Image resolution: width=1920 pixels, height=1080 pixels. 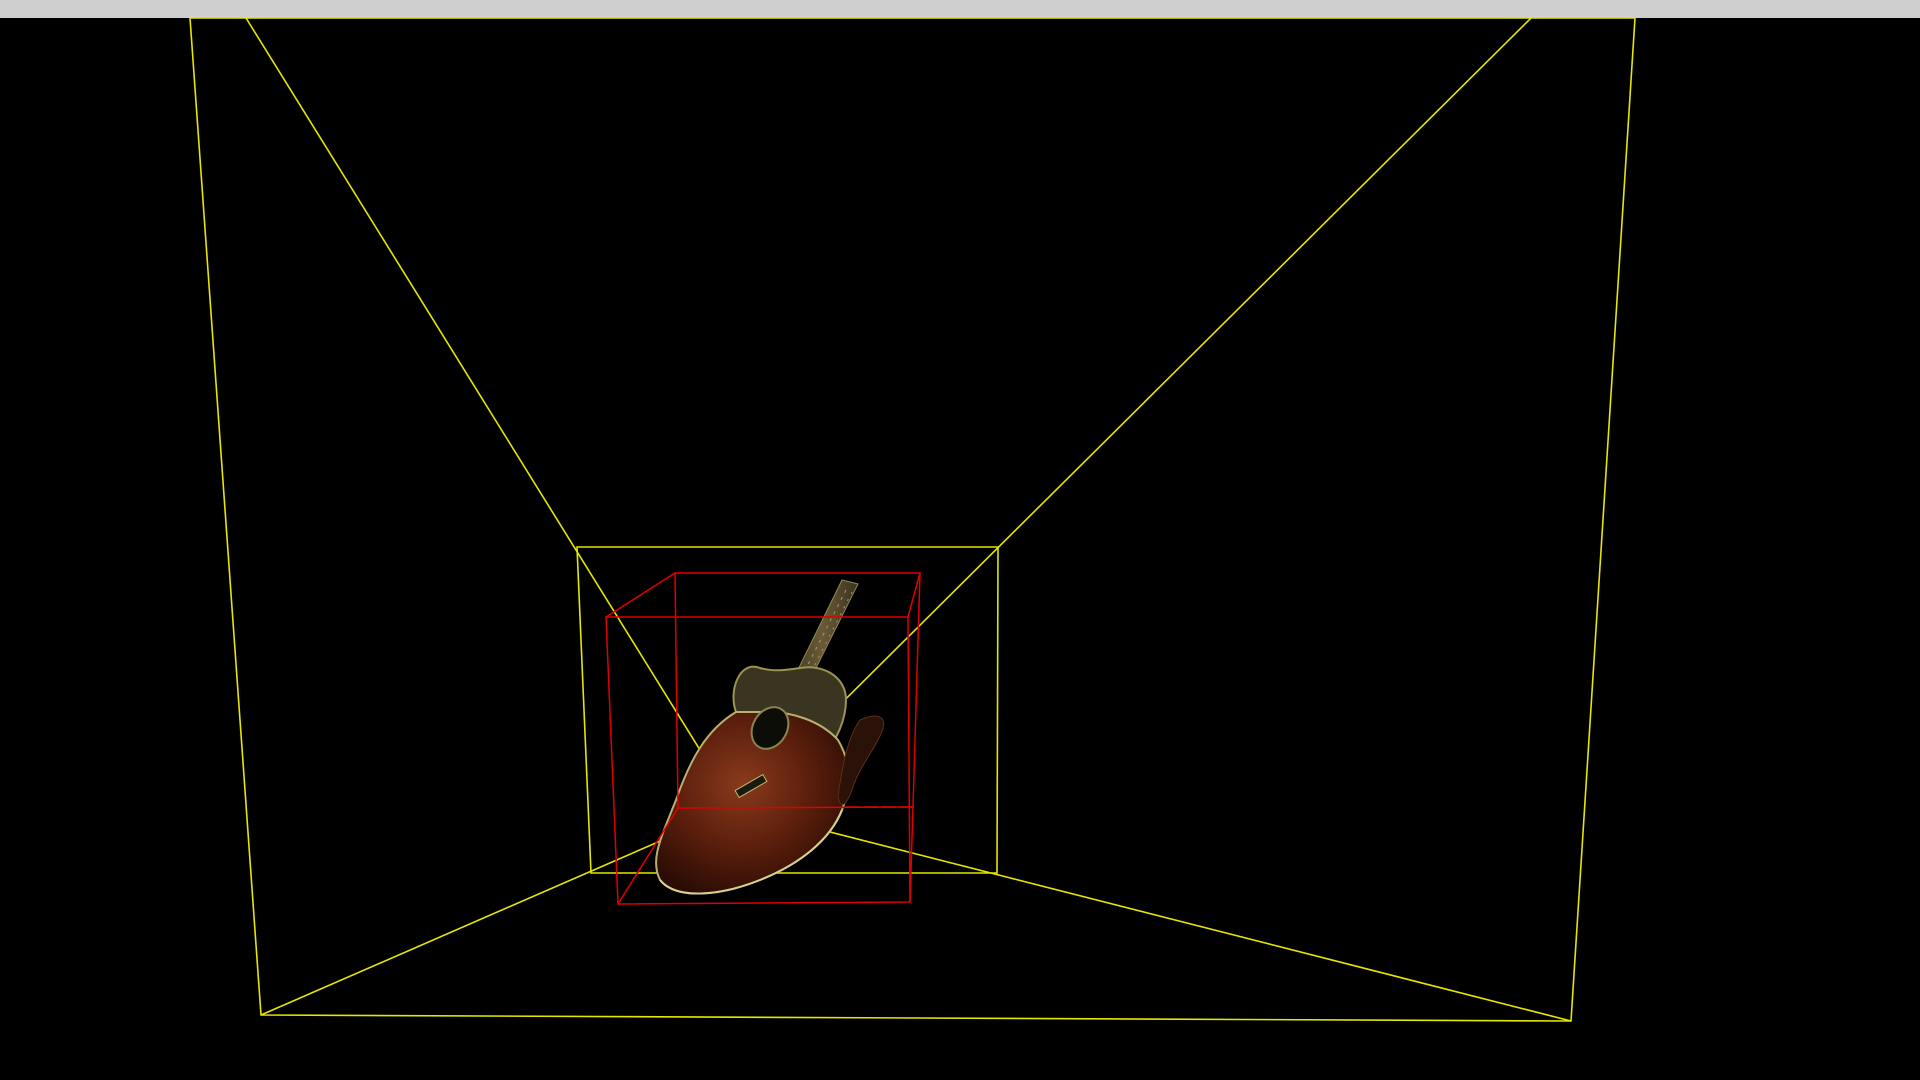 What do you see at coordinates (861, 760) in the screenshot?
I see `guitar-shadow-fragment` at bounding box center [861, 760].